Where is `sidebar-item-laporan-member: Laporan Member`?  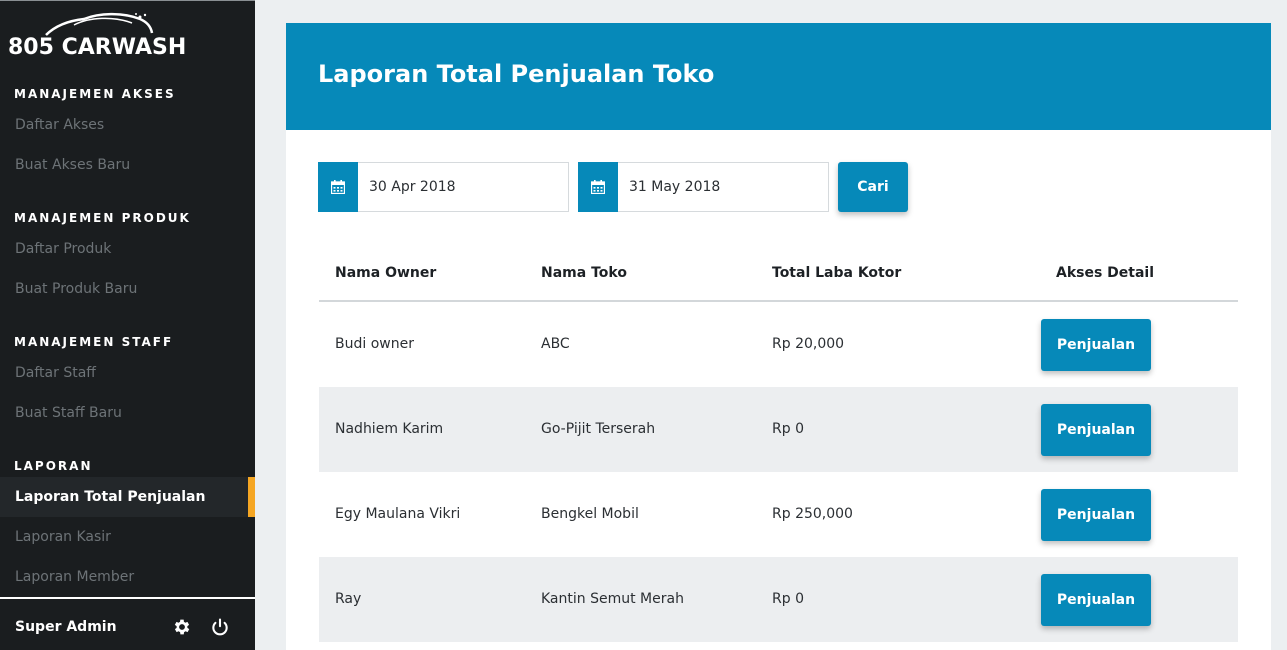
sidebar-item-laporan-member: Laporan Member is located at coordinates (127, 577).